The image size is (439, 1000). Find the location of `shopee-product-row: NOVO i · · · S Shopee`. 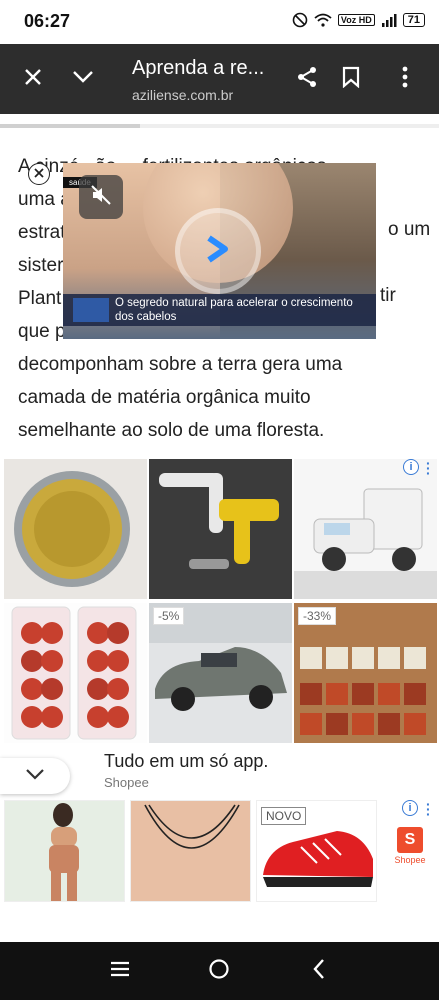

shopee-product-row: NOVO i · · · S Shopee is located at coordinates (219, 852).